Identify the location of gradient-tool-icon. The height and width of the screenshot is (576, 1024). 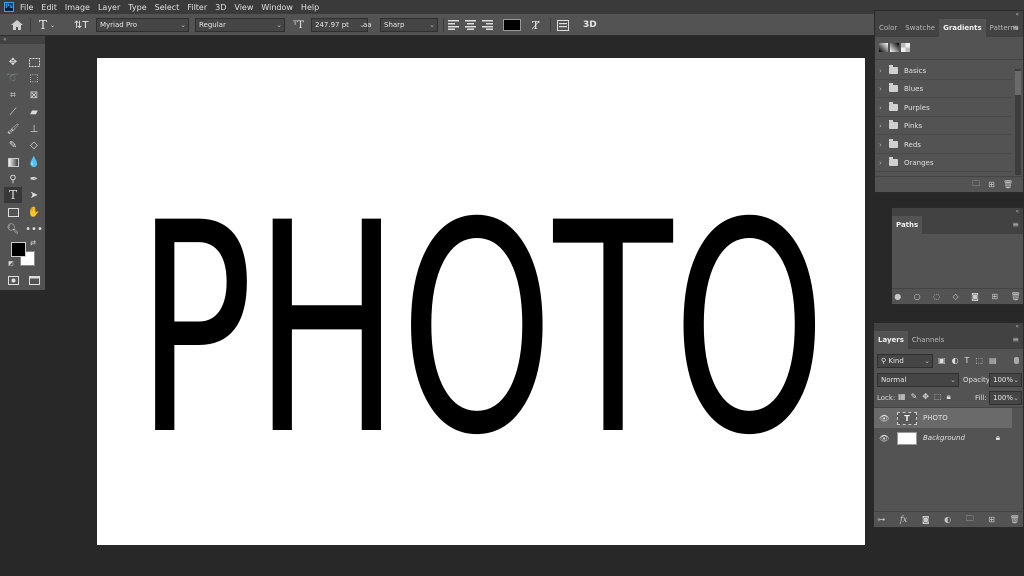
(13, 162).